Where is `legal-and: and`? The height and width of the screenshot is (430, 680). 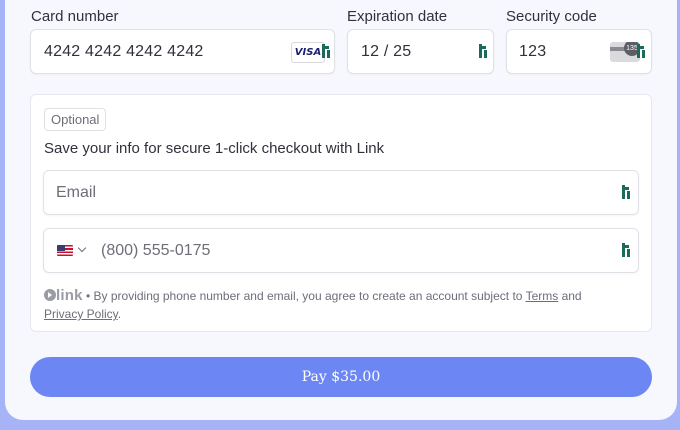
legal-and: and is located at coordinates (570, 296).